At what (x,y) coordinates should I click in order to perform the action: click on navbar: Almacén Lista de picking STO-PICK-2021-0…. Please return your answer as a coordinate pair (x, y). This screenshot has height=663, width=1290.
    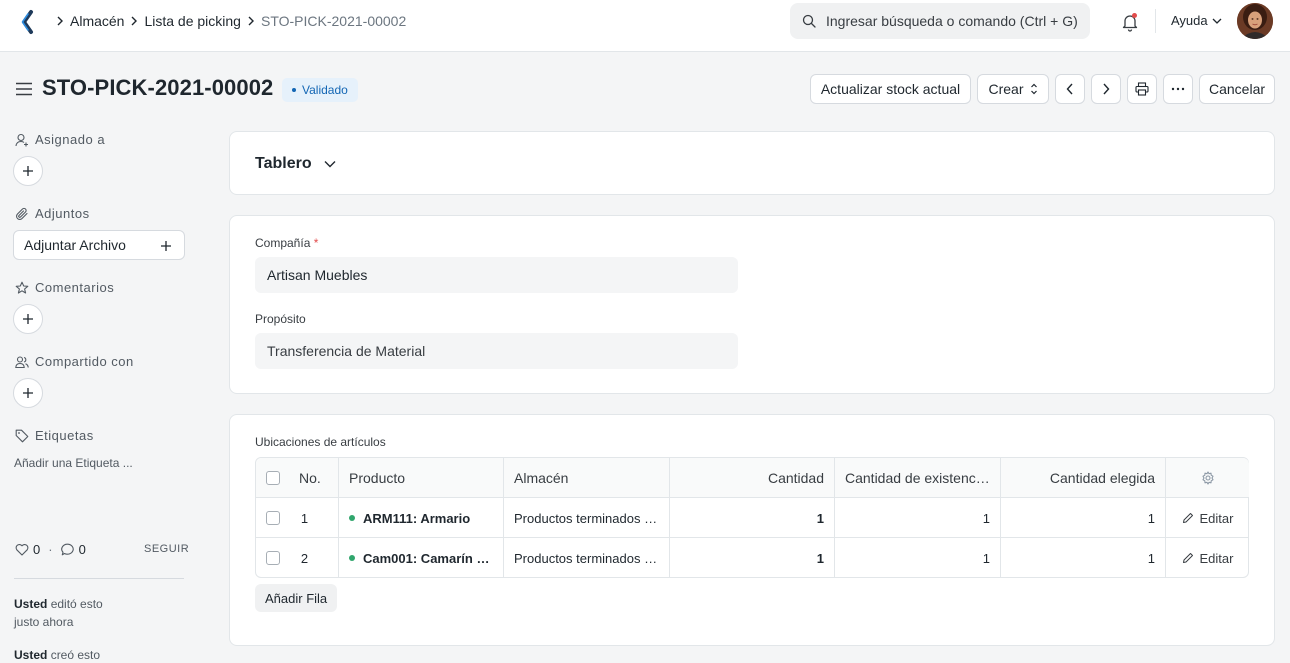
    Looking at the image, I should click on (645, 26).